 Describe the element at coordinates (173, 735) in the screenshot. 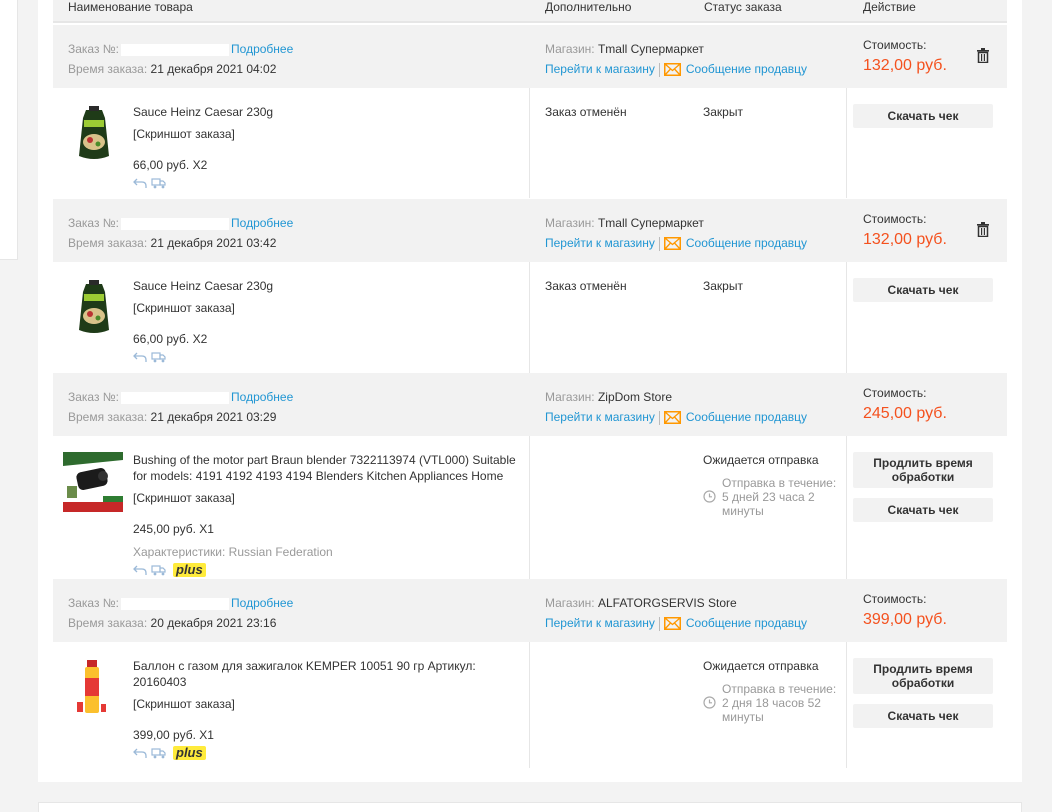

I see `product-price: 399,00 руб. X1` at that location.